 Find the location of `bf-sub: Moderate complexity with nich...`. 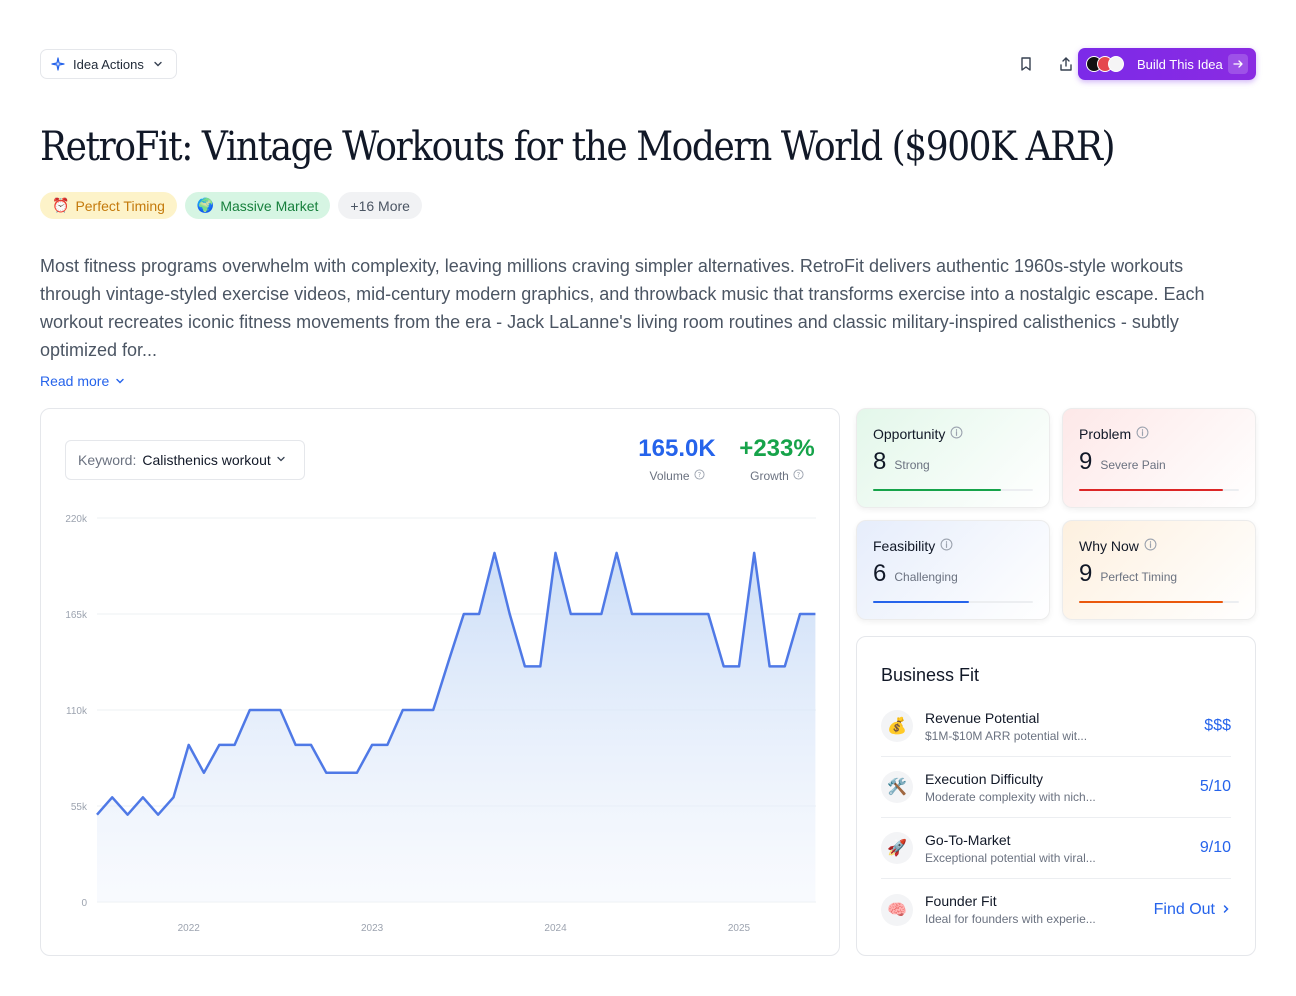

bf-sub: Moderate complexity with nich... is located at coordinates (1010, 796).